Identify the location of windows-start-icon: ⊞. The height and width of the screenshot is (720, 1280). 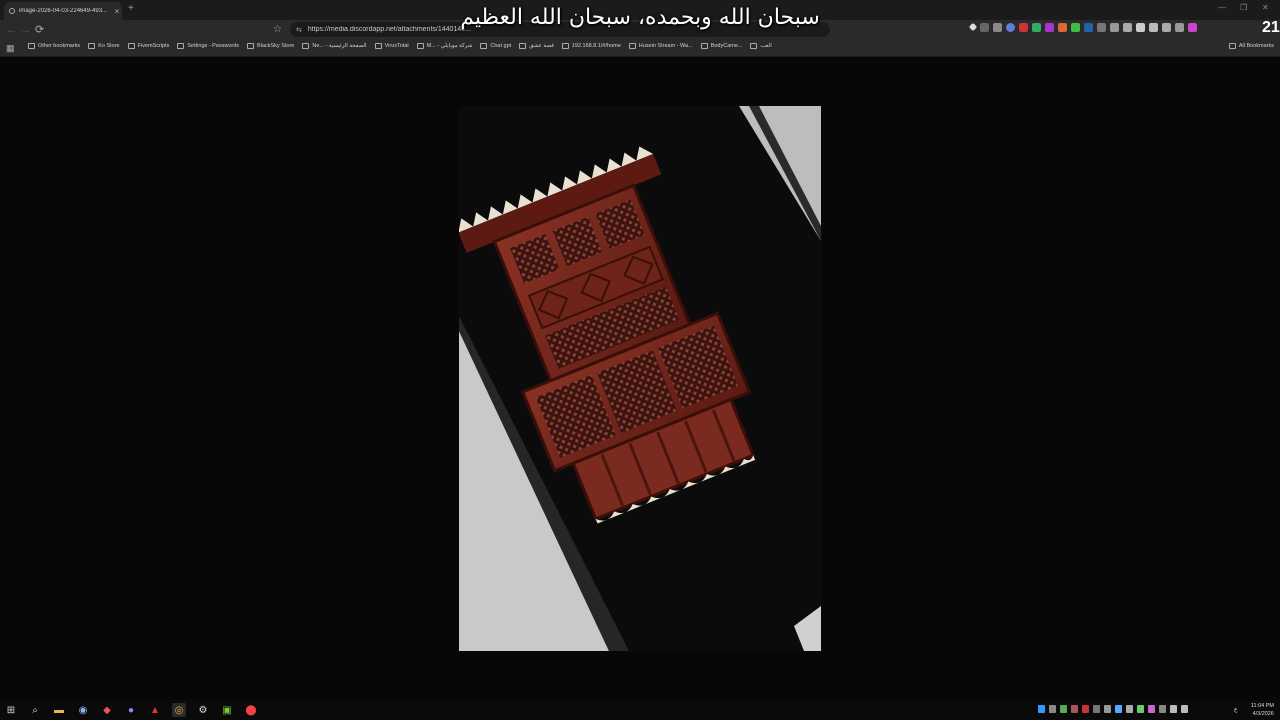
(11, 710).